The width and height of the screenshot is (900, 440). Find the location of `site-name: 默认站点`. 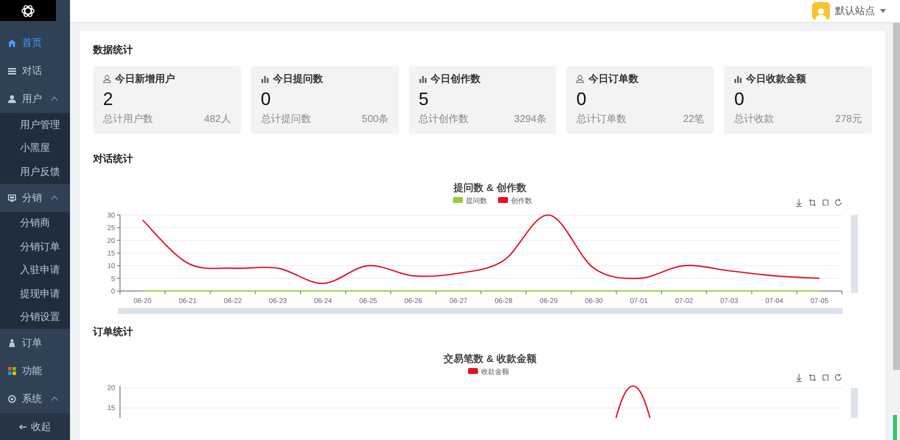

site-name: 默认站点 is located at coordinates (855, 11).